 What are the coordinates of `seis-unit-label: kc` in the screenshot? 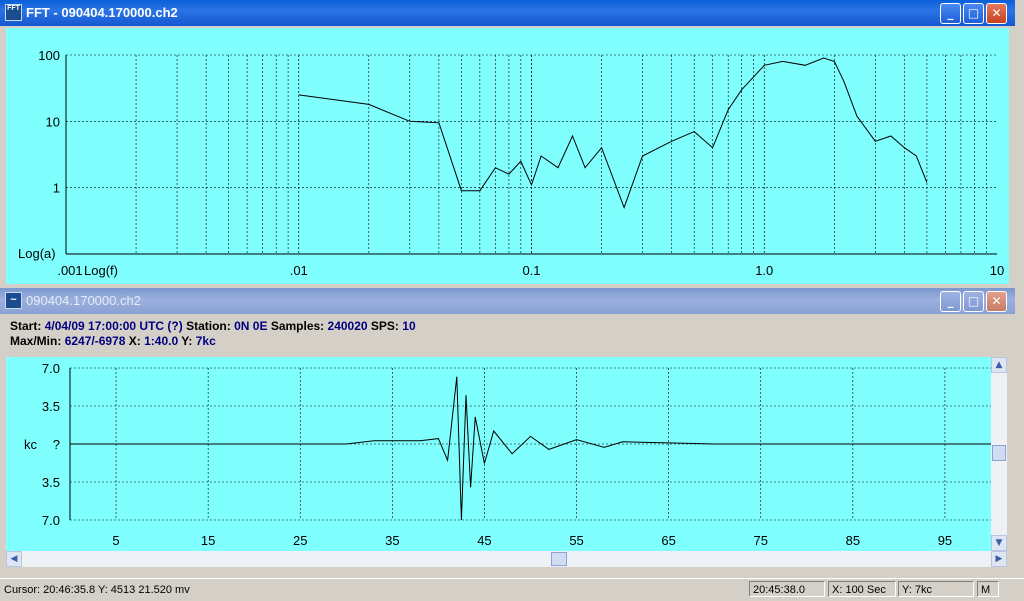 It's located at (31, 444).